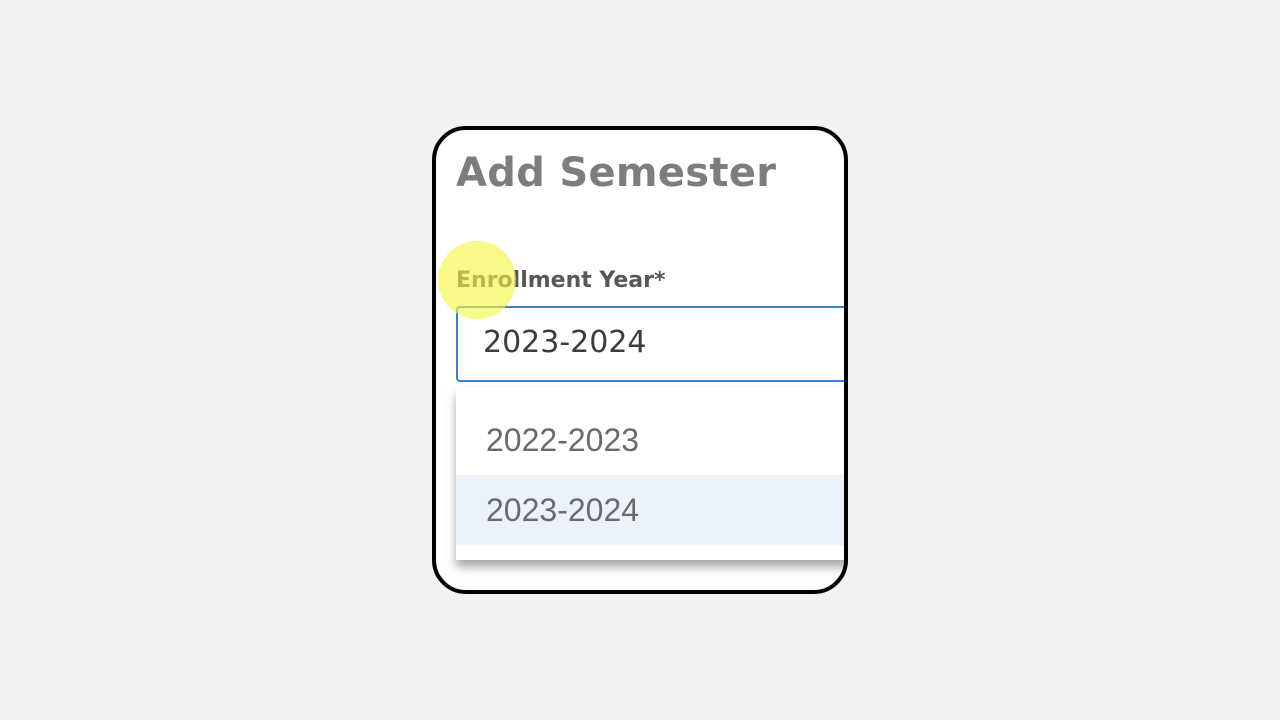  Describe the element at coordinates (650, 510) in the screenshot. I see `dropdown-option-2023-2024: 2023-2024` at that location.